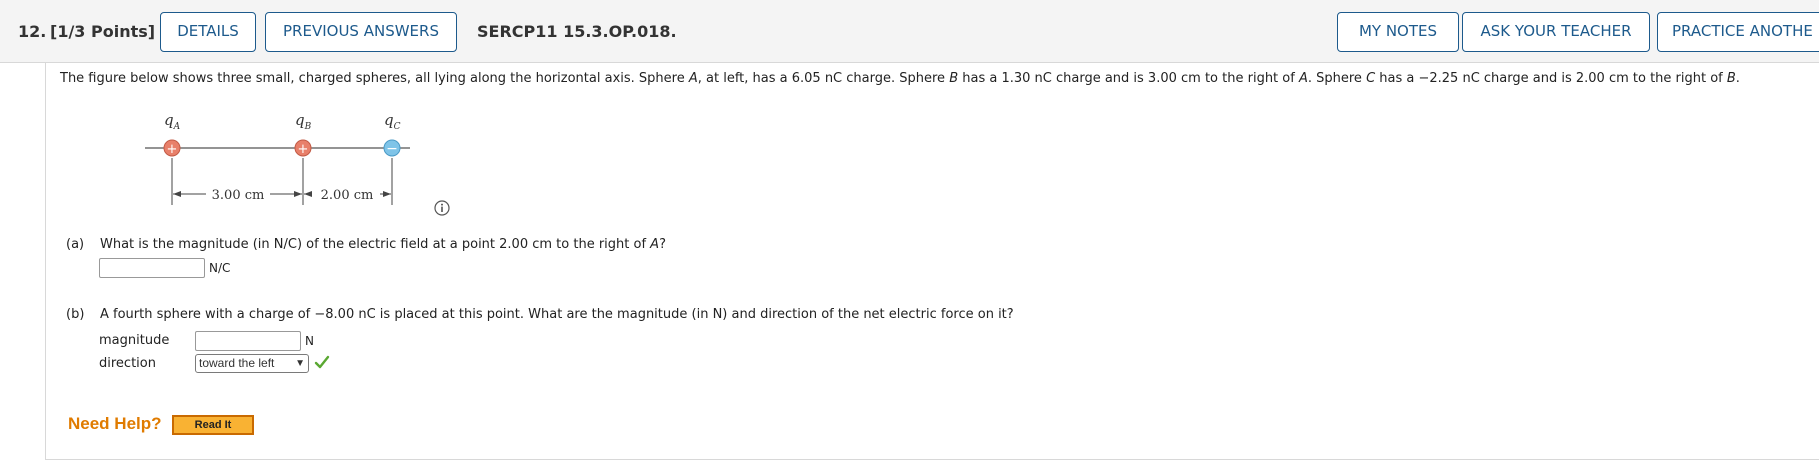 The image size is (1819, 465). I want to click on prompt-var: C, so click(1371, 78).